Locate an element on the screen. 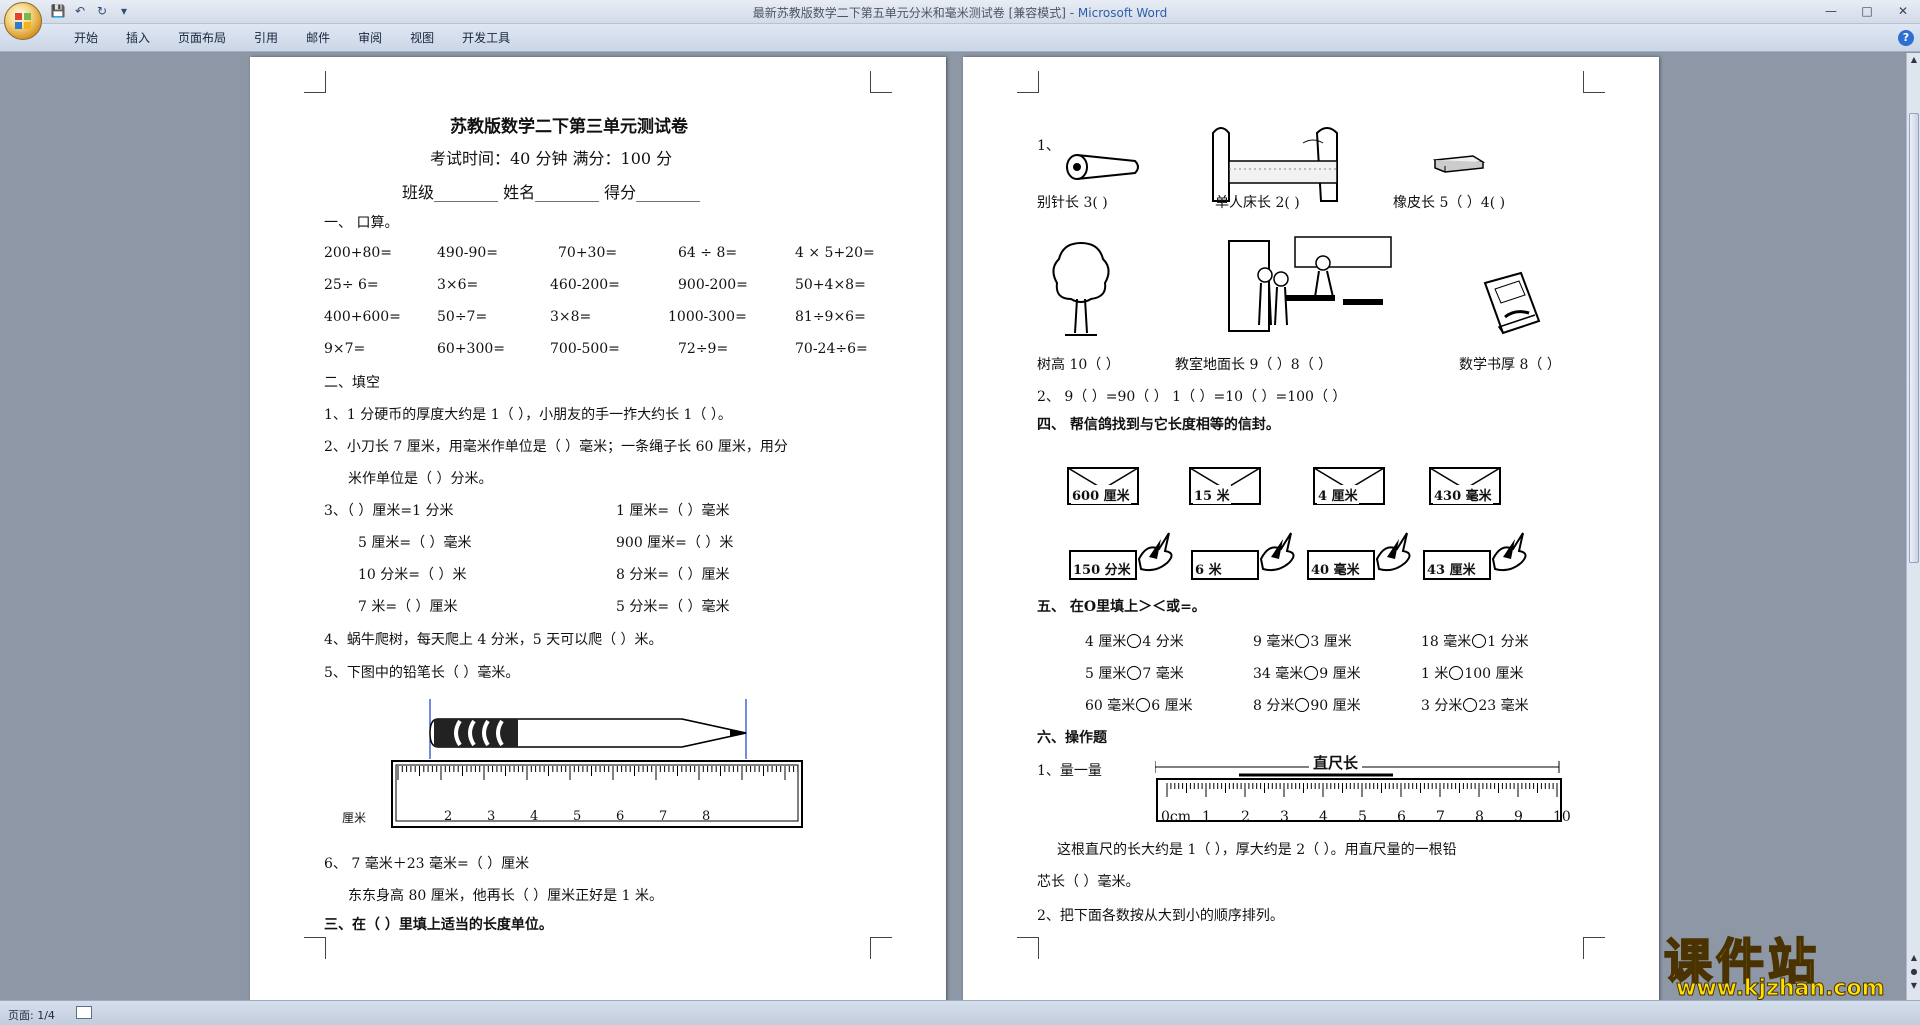 This screenshot has width=1920, height=1025. vertical-scrollbar: ▲ ▲ ● ▼ is located at coordinates (1913, 526).